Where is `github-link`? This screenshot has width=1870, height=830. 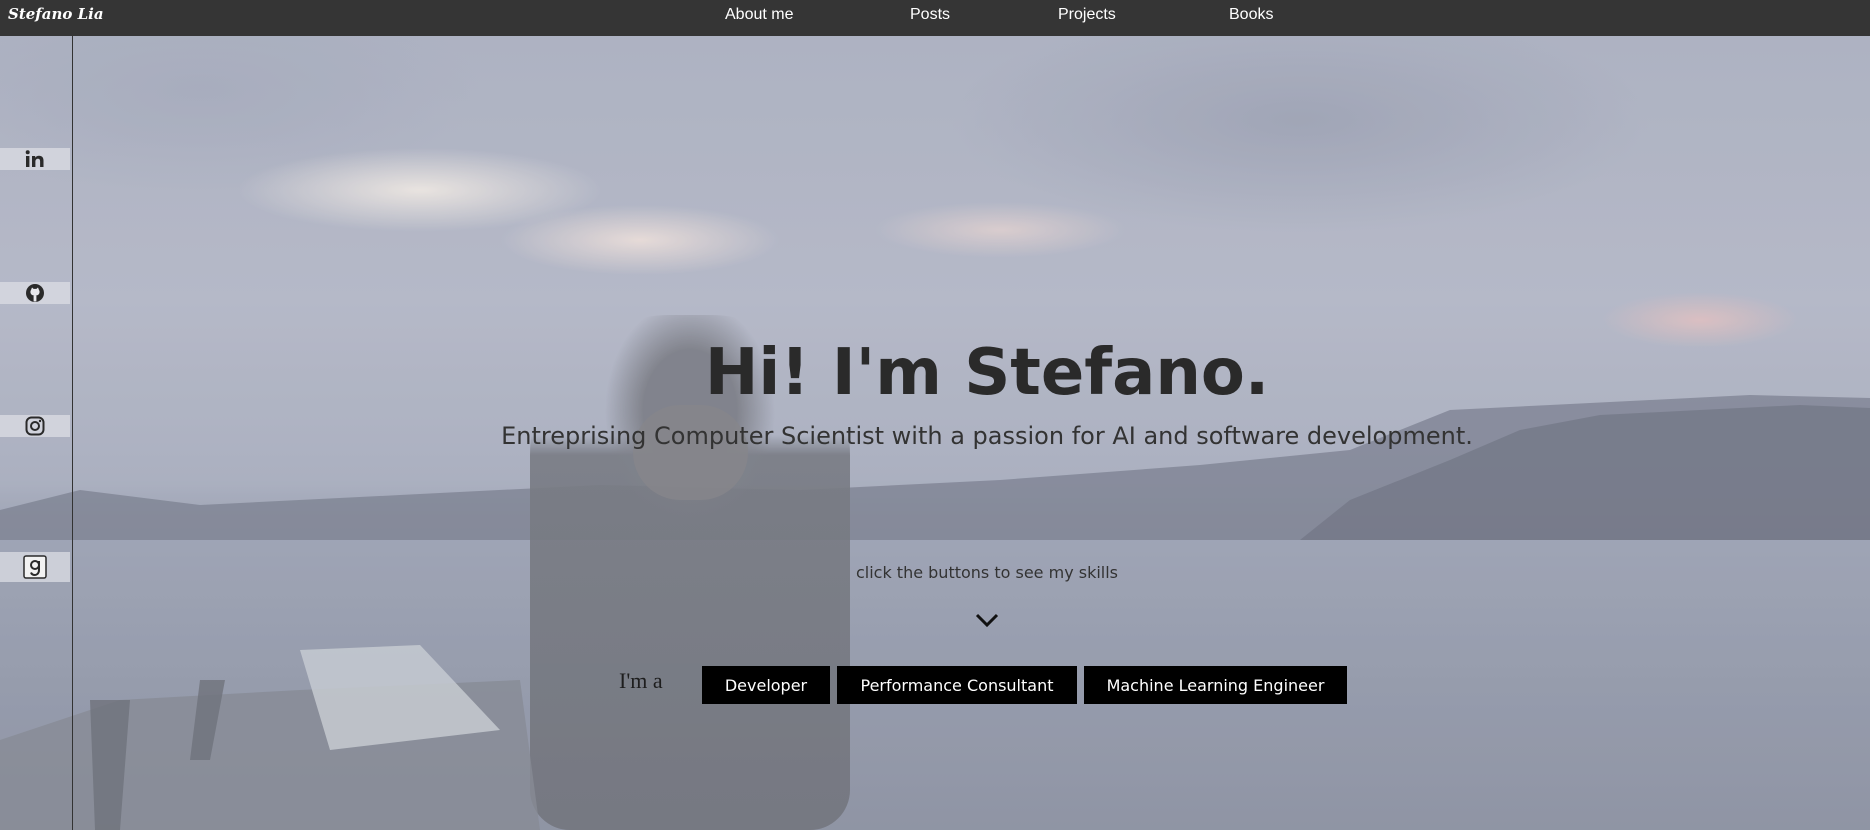 github-link is located at coordinates (35, 293).